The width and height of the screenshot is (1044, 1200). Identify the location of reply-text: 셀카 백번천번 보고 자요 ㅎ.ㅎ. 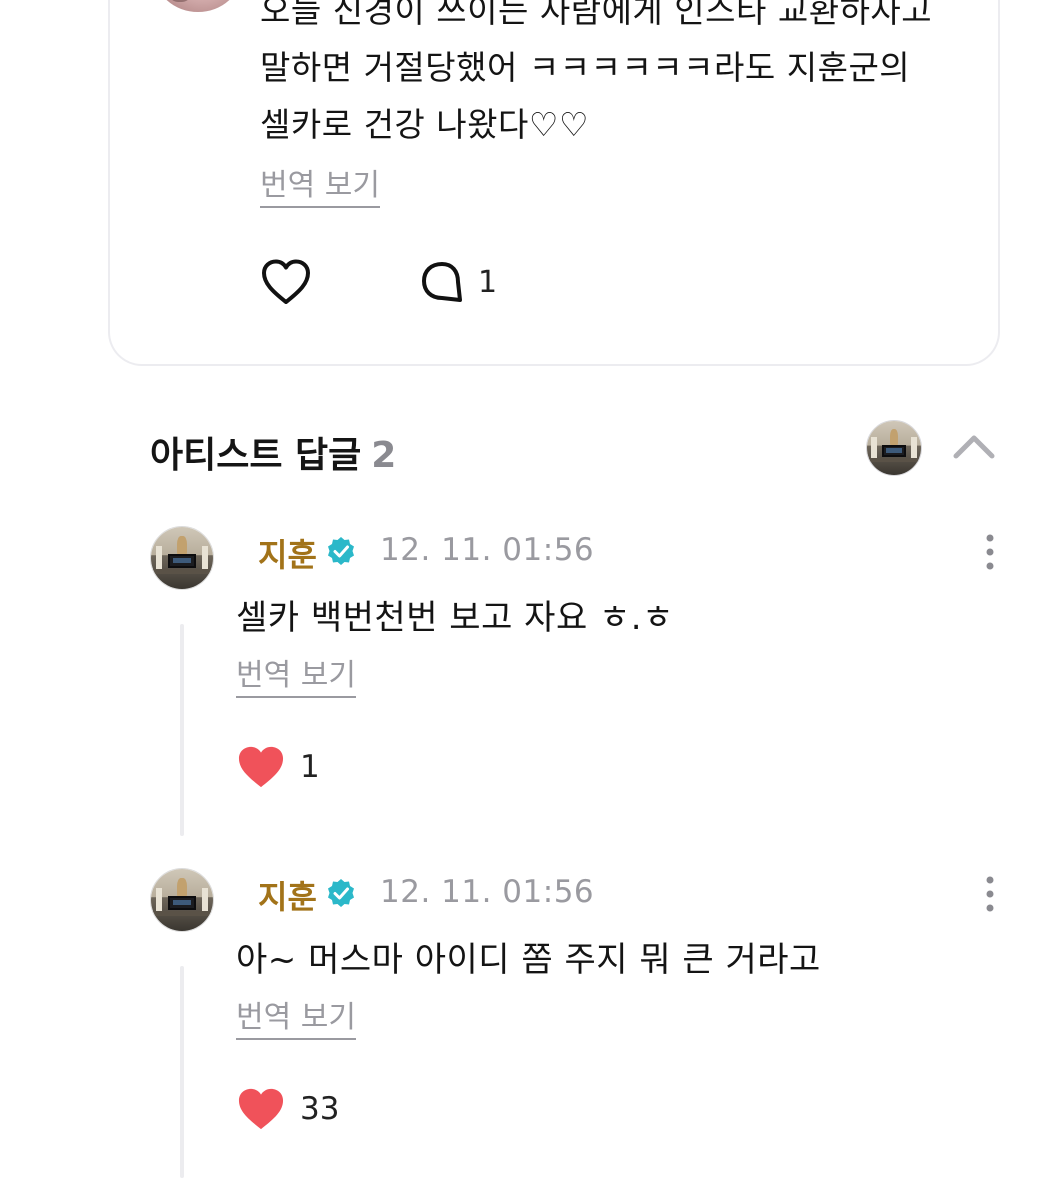
(455, 618).